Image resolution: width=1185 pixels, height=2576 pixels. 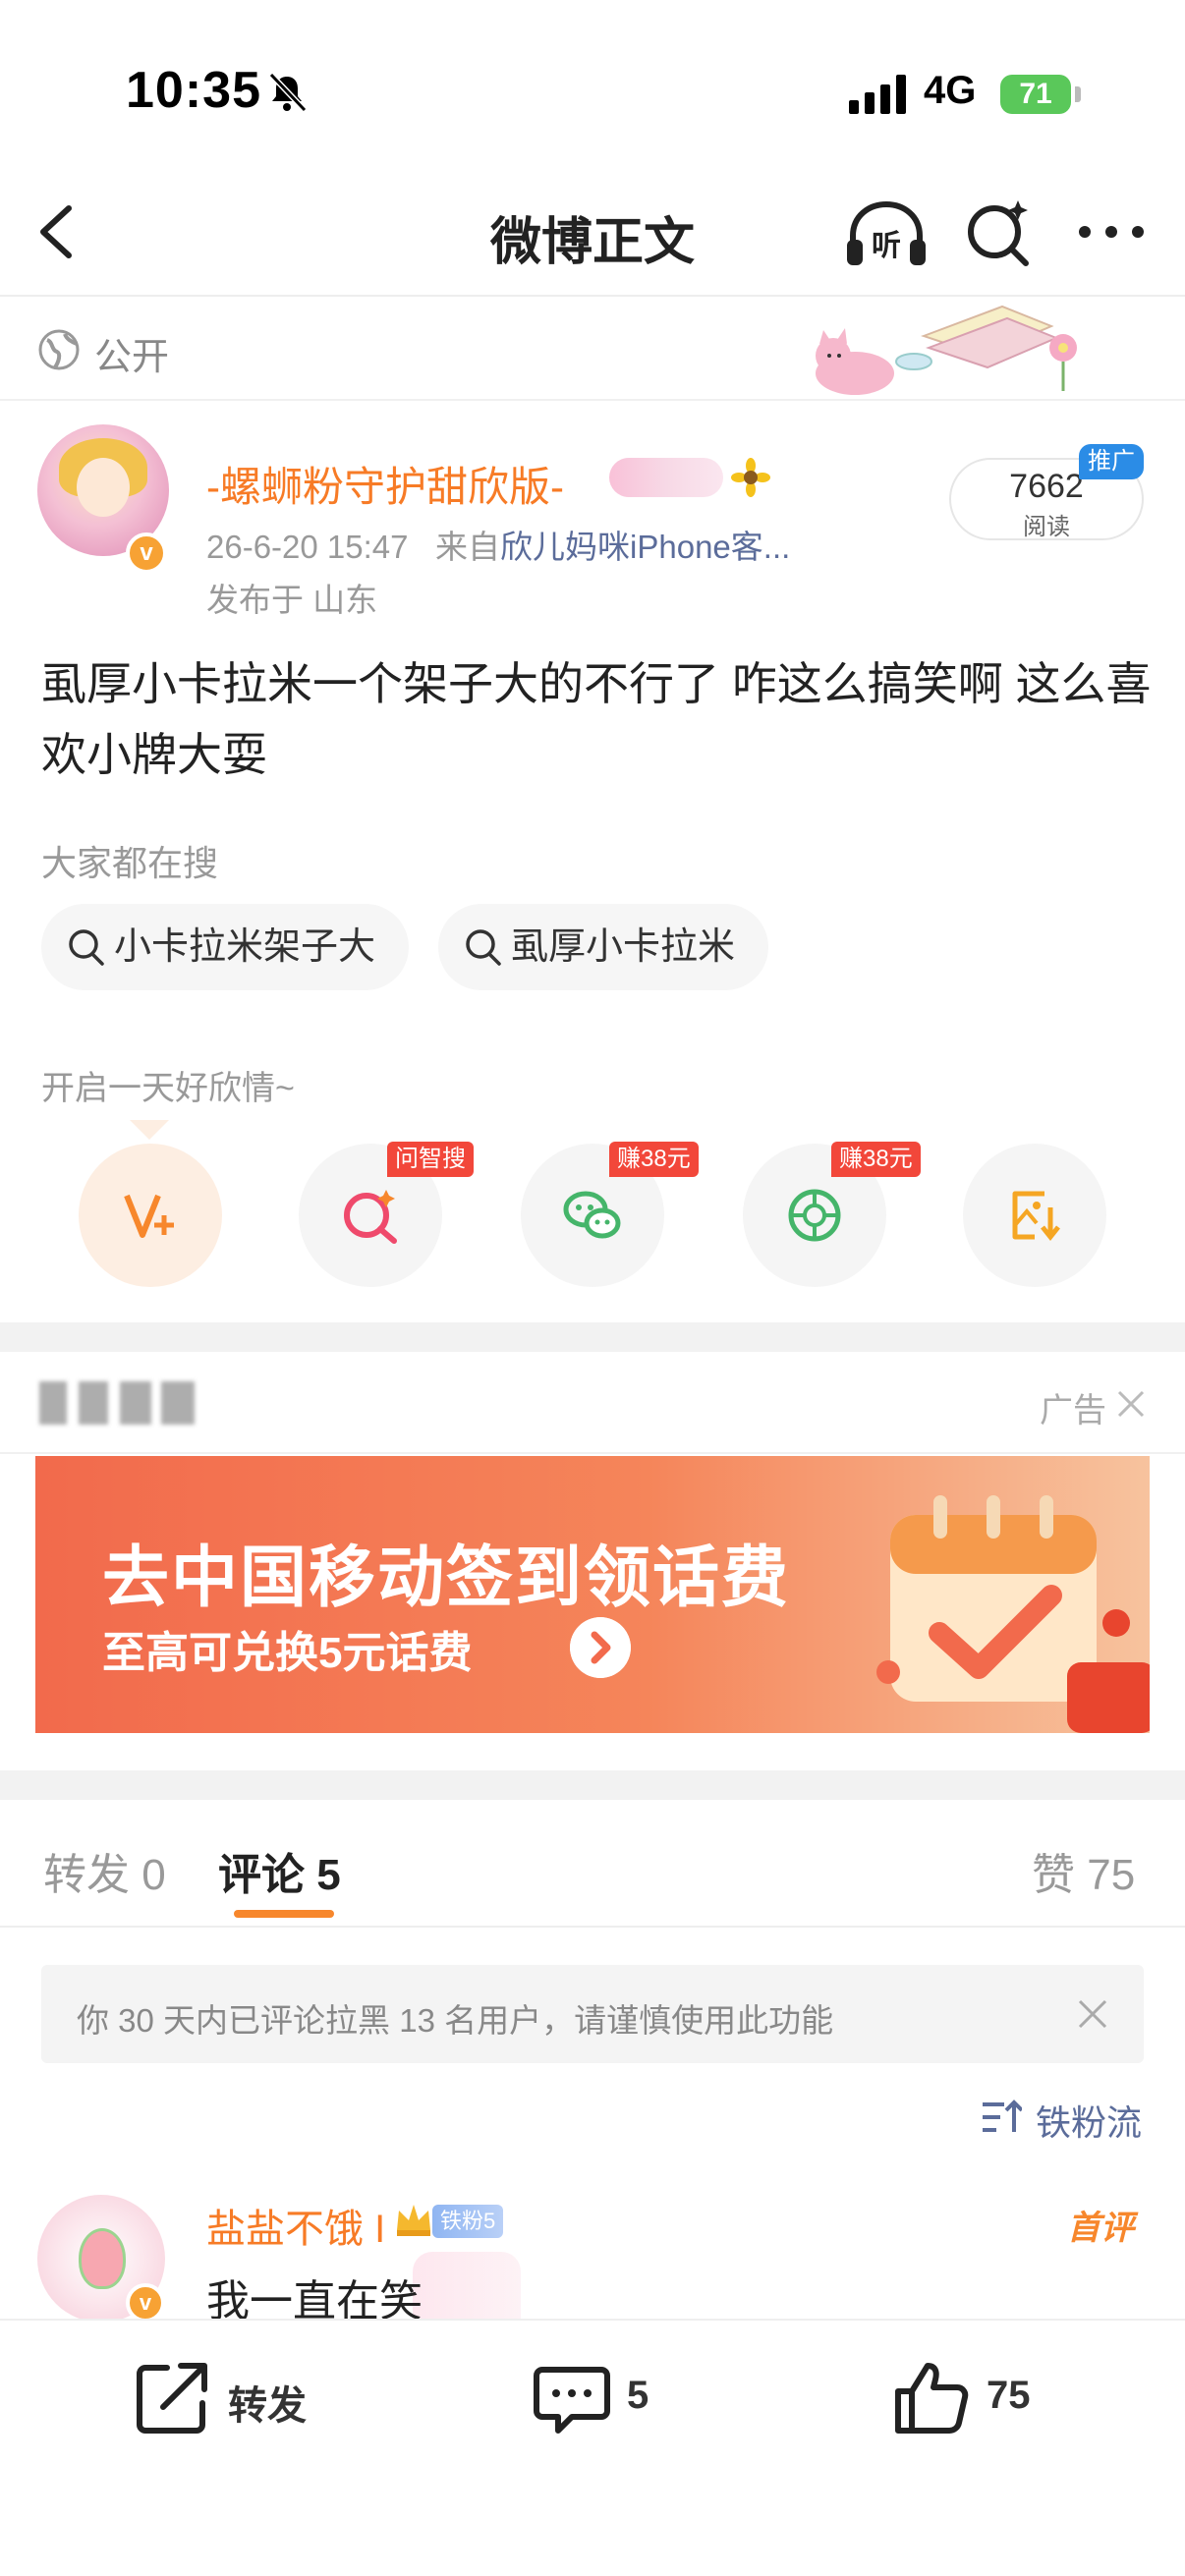 What do you see at coordinates (194, 90) in the screenshot?
I see `status-time: 10:35` at bounding box center [194, 90].